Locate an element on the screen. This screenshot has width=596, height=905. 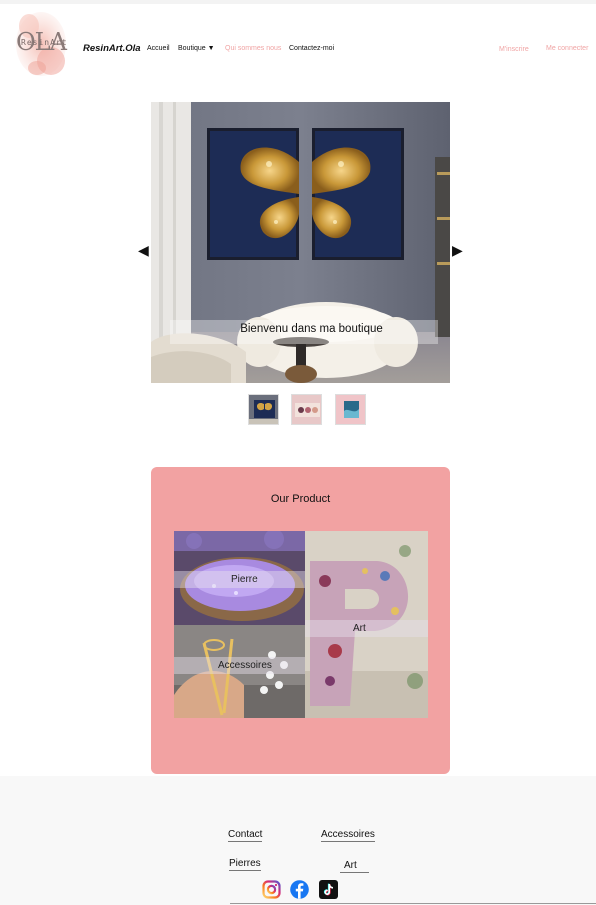
slide-caption: Bienvenu dans ma boutique is located at coordinates (311, 329).